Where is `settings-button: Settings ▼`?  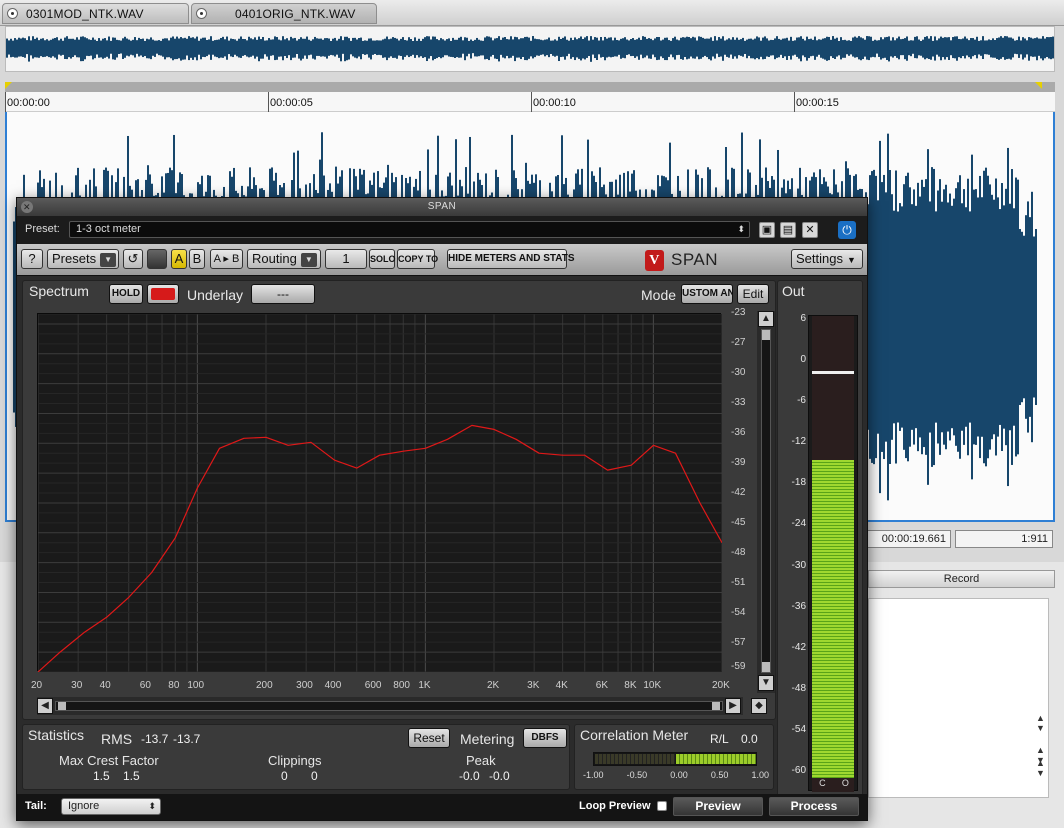 settings-button: Settings ▼ is located at coordinates (827, 259).